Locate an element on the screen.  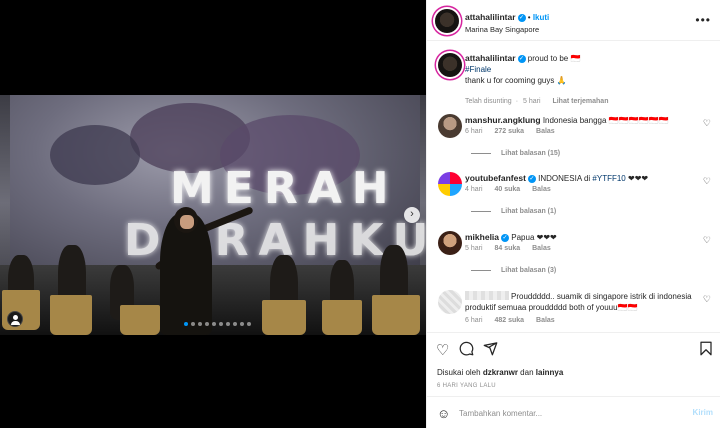
add-comment-bar: ☺ Kirim is located at coordinates (573, 412).